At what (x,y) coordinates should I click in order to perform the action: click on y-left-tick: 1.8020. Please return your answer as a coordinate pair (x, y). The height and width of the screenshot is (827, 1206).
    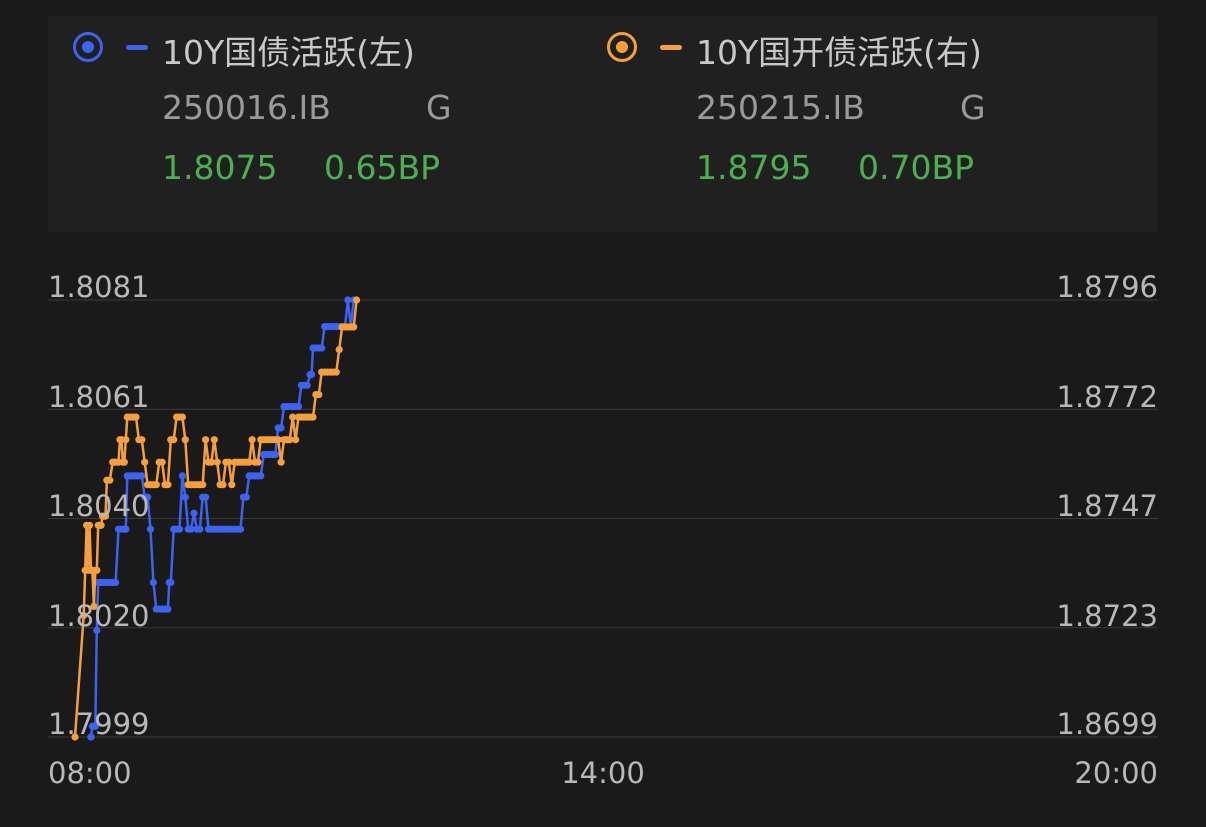
    Looking at the image, I should click on (98, 616).